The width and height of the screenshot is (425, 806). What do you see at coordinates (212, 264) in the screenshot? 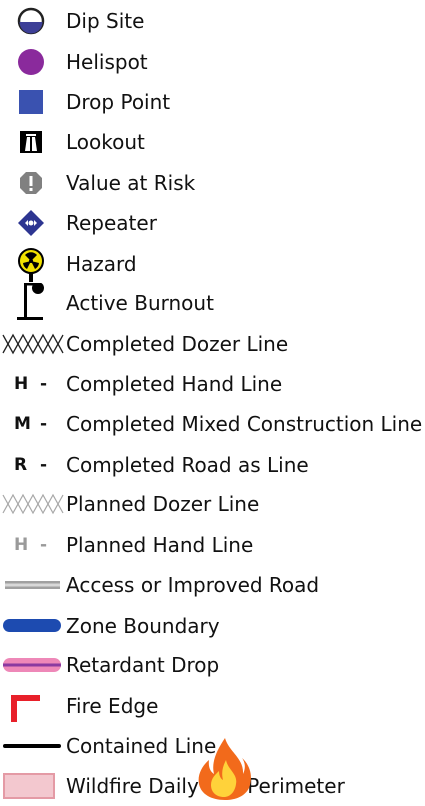
I see `legend-row-hazard: Hazard` at bounding box center [212, 264].